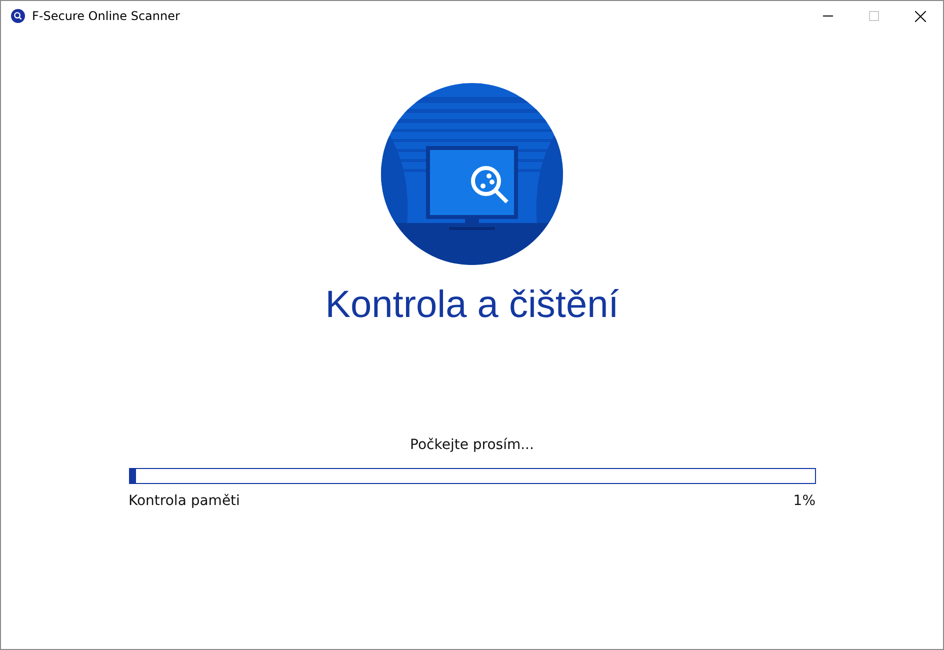  What do you see at coordinates (472, 305) in the screenshot?
I see `page-heading: Kontrola a čištění` at bounding box center [472, 305].